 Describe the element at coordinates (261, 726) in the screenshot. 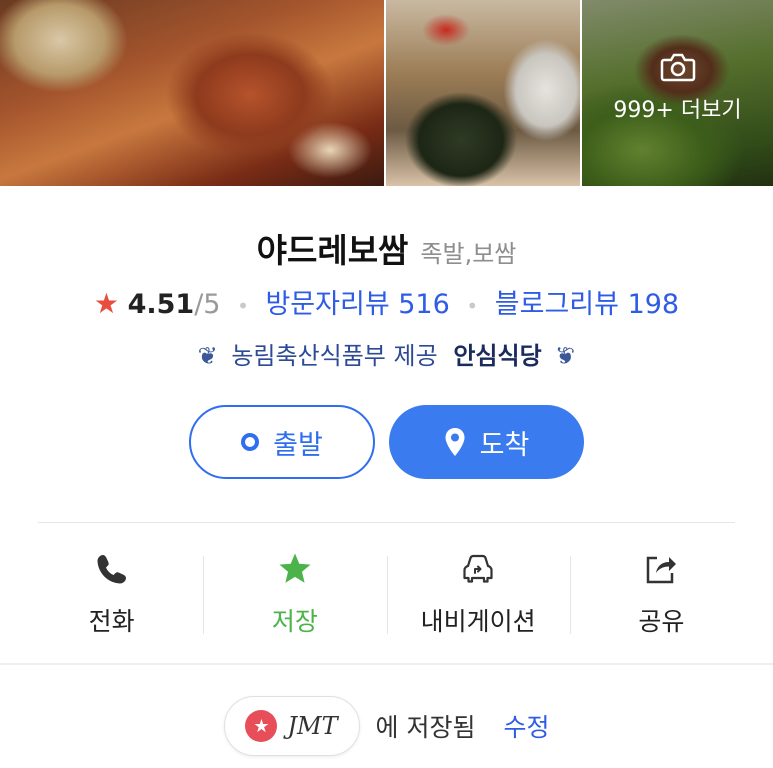

I see `list-star-icon: ★` at that location.